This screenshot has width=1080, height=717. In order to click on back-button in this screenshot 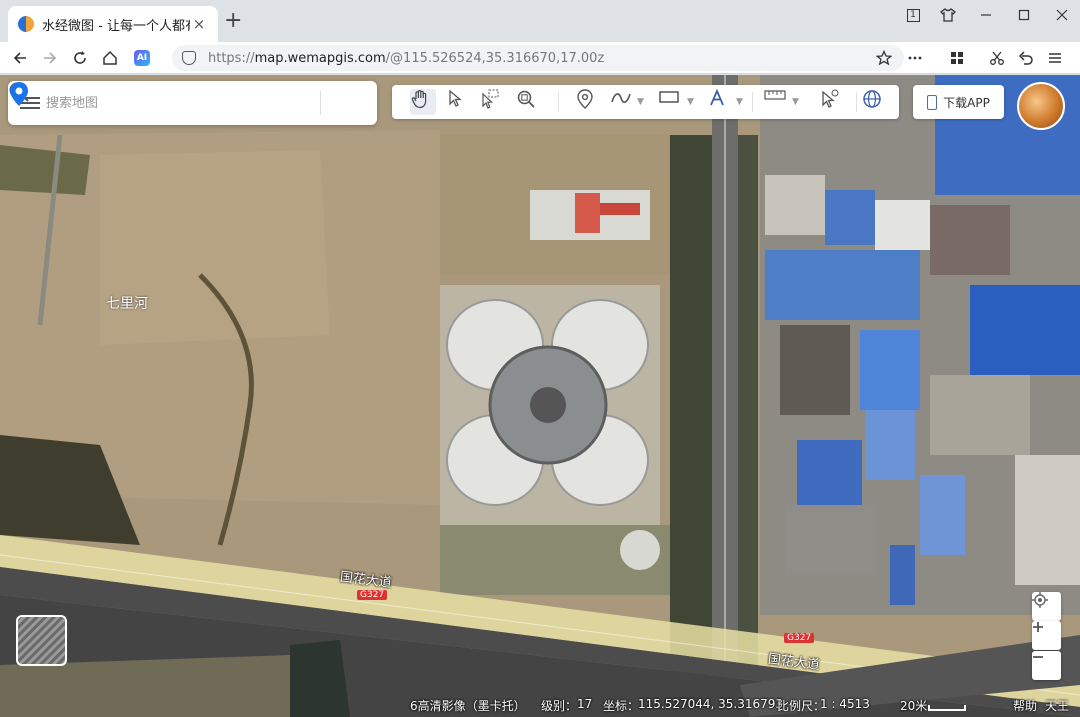, I will do `click(20, 58)`.